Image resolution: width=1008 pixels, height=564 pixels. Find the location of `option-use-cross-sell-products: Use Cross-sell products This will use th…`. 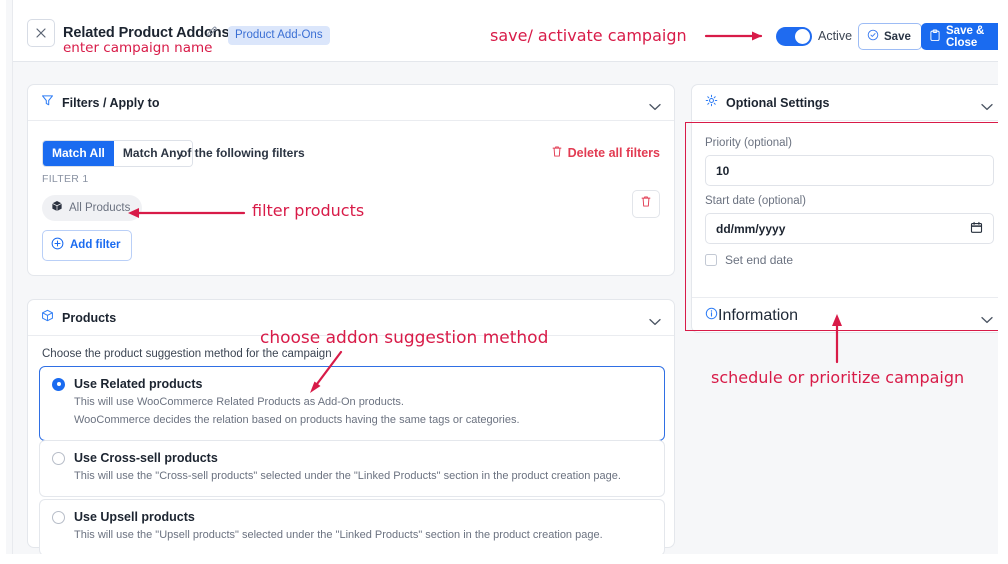

option-use-cross-sell-products: Use Cross-sell products This will use th… is located at coordinates (352, 468).